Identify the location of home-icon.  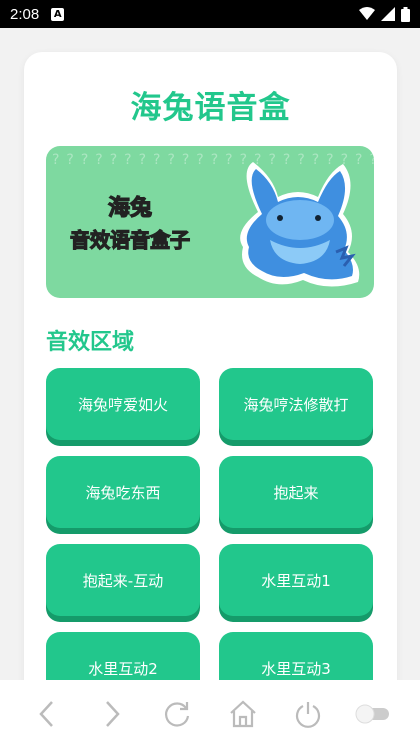
(242, 714).